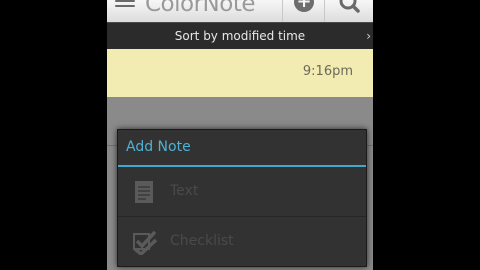 Image resolution: width=480 pixels, height=270 pixels. Describe the element at coordinates (368, 36) in the screenshot. I see `chevron-right-icon: ›` at that location.